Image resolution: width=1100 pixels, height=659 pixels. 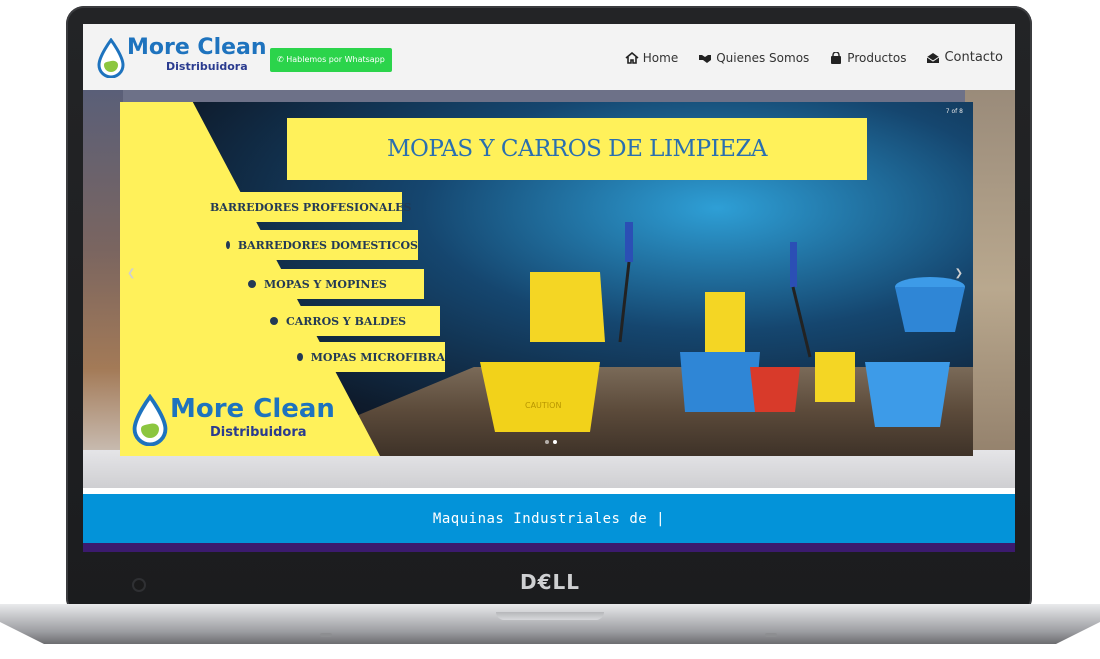 I want to click on whatsapp-button: ✆ Hablemos por Whatsapp, so click(x=331, y=60).